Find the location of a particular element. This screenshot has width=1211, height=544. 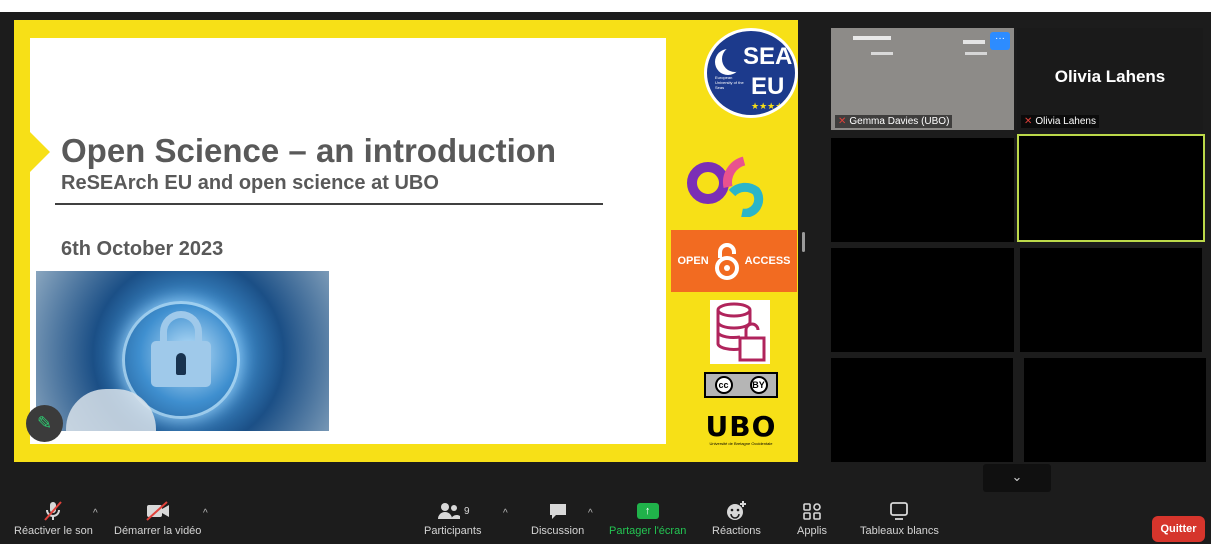

participants-count: 9 is located at coordinates (466, 511).